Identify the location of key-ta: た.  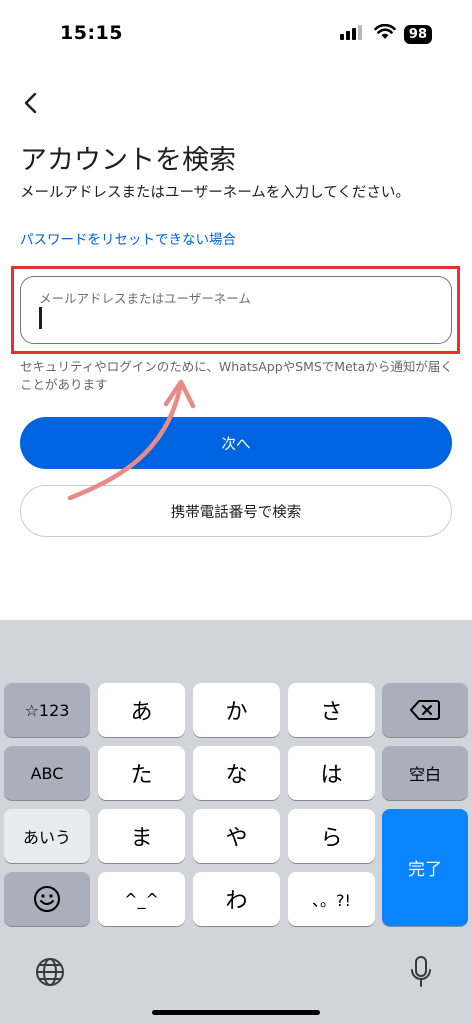
(141, 773).